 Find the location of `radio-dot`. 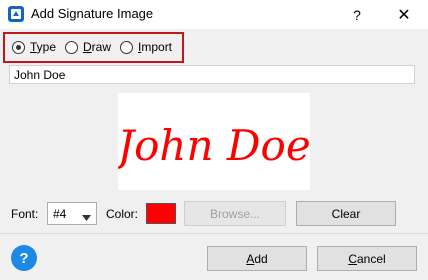

radio-dot is located at coordinates (18, 47).